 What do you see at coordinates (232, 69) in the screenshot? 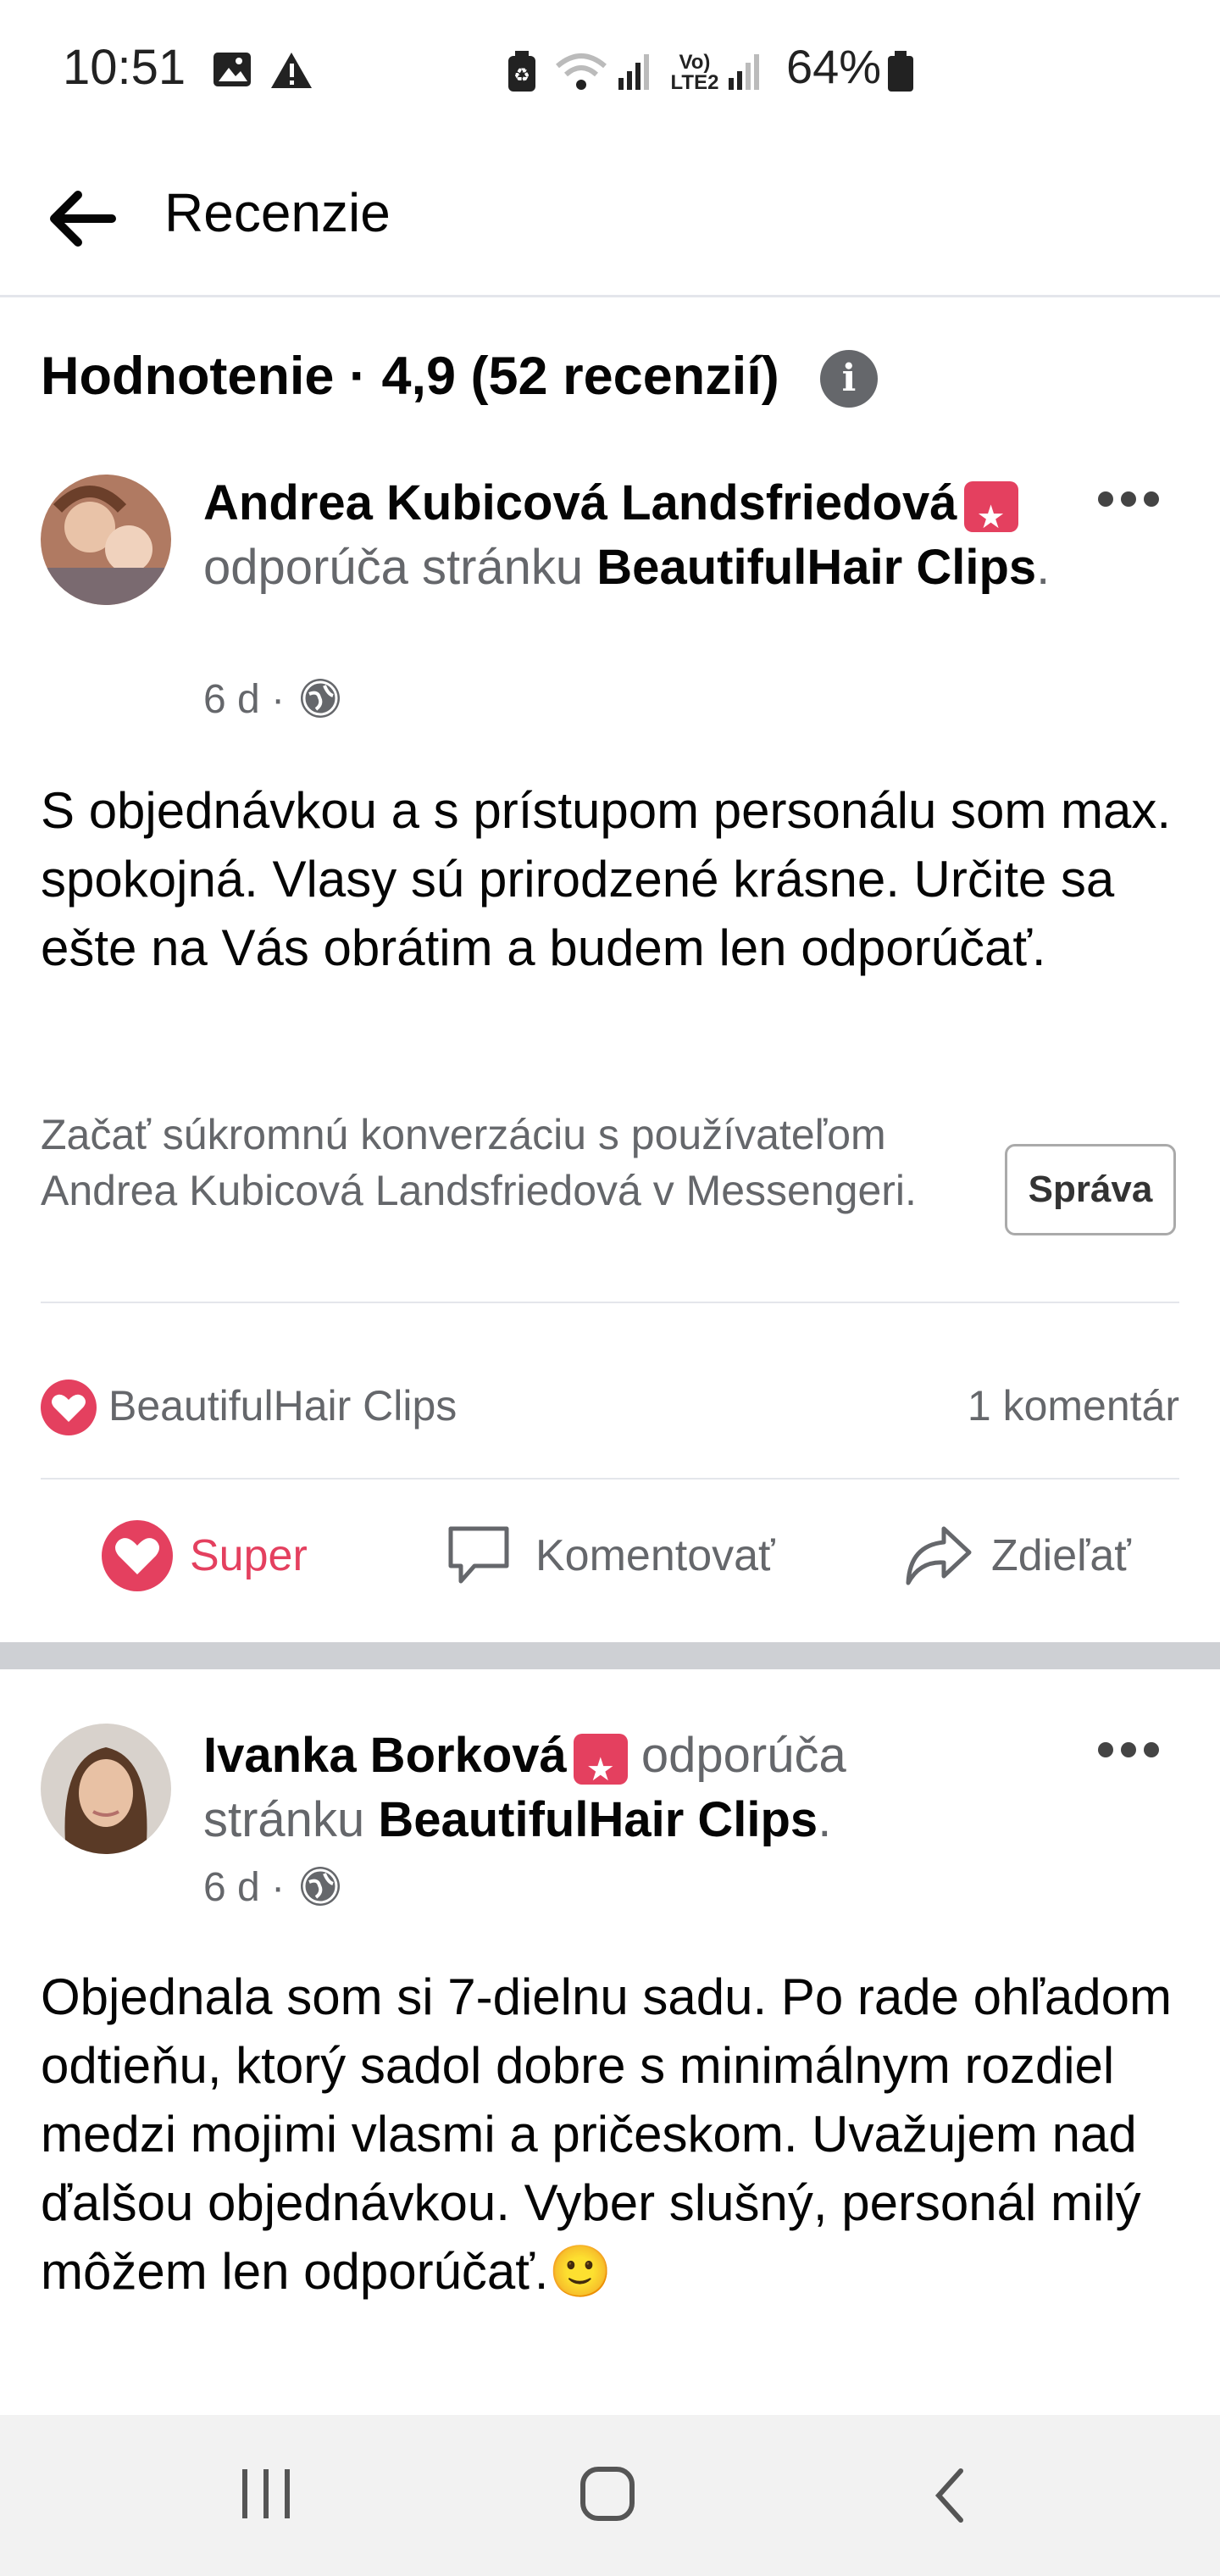
I see `gallery-icon` at bounding box center [232, 69].